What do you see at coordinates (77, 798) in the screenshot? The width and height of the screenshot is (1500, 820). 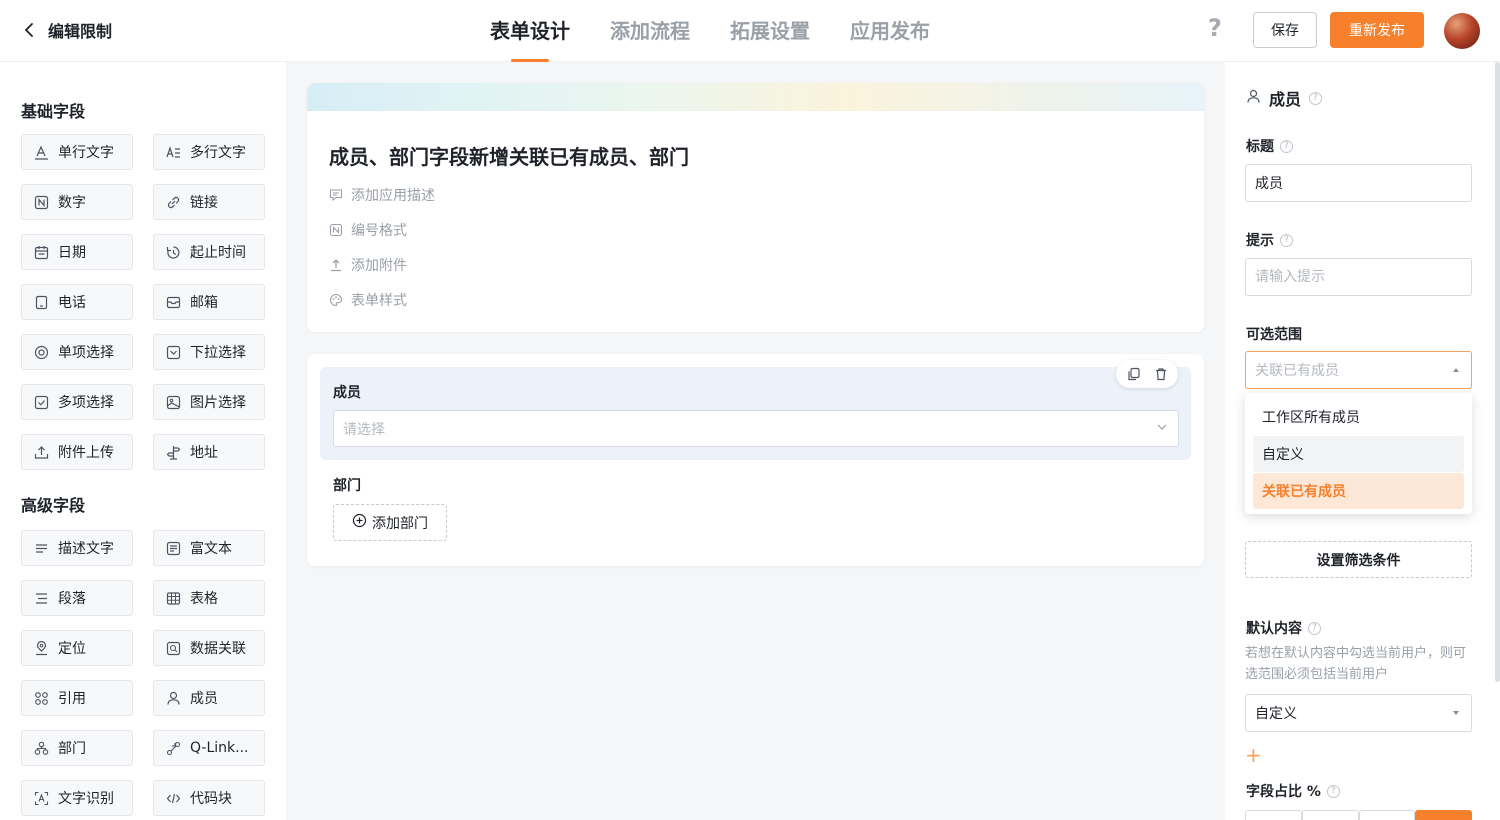 I see `field-ocr: 文字识别` at bounding box center [77, 798].